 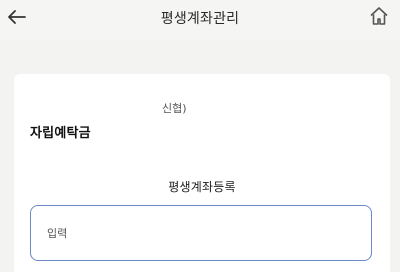 I want to click on registration-section-title: 평생계좌등록, so click(x=202, y=187).